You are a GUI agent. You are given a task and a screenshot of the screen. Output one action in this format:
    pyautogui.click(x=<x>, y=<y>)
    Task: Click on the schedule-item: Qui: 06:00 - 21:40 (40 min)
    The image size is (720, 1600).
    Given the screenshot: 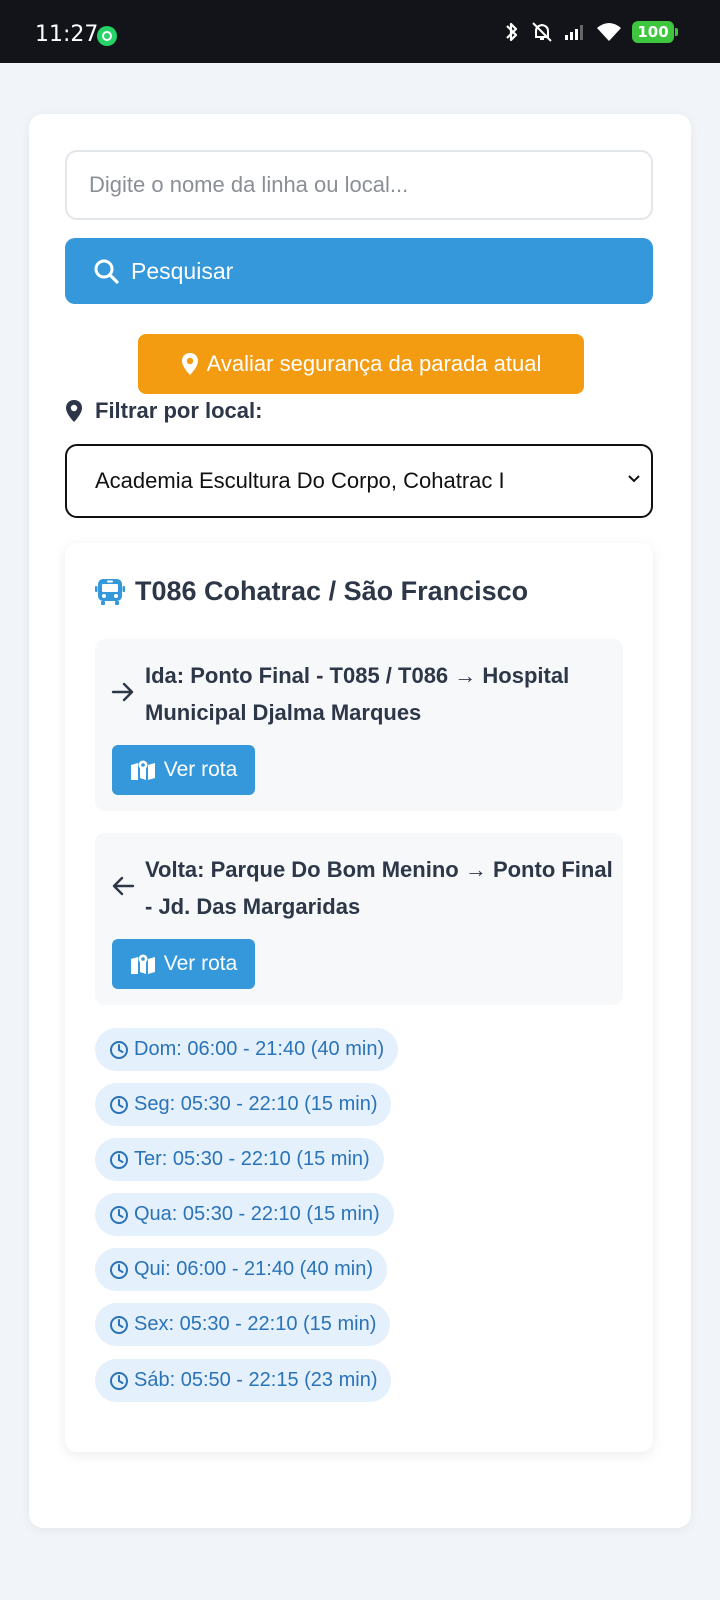 What is the action you would take?
    pyautogui.click(x=241, y=1269)
    